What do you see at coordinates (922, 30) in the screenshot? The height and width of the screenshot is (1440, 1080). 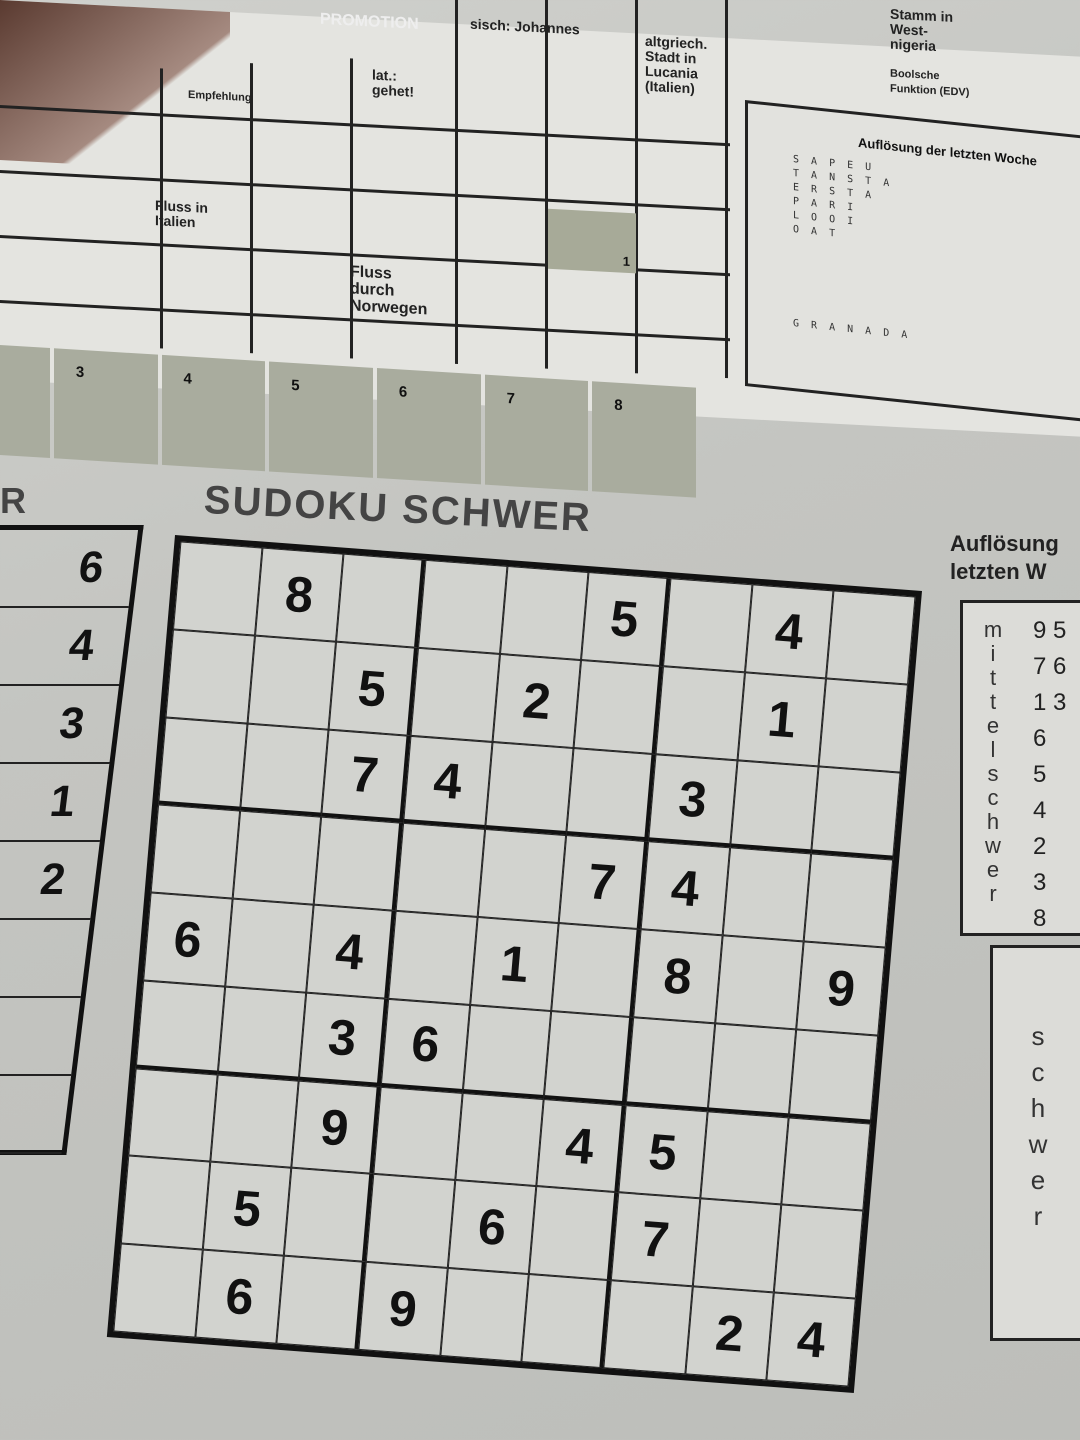 I see `clue: Stamm in West-nigeria` at bounding box center [922, 30].